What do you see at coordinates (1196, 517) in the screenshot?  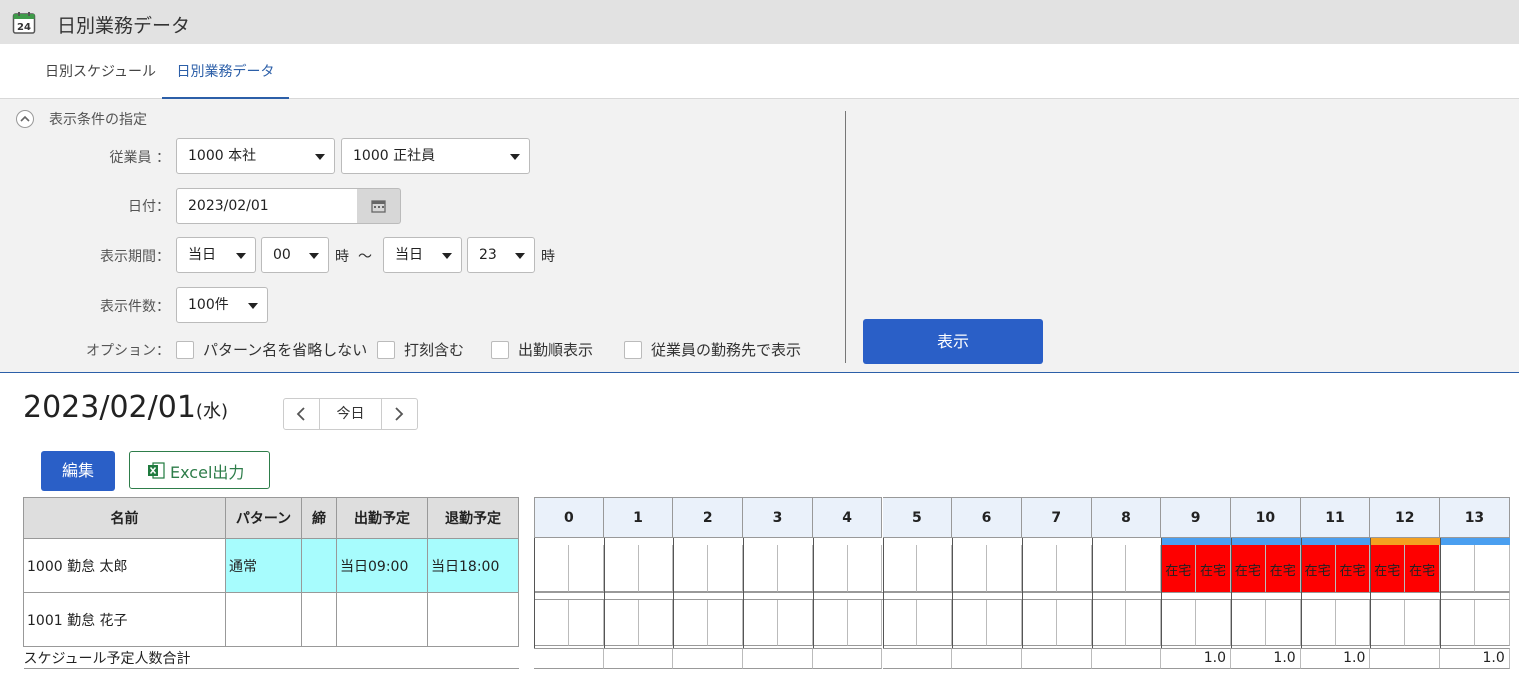 I see `hour-header: 9` at bounding box center [1196, 517].